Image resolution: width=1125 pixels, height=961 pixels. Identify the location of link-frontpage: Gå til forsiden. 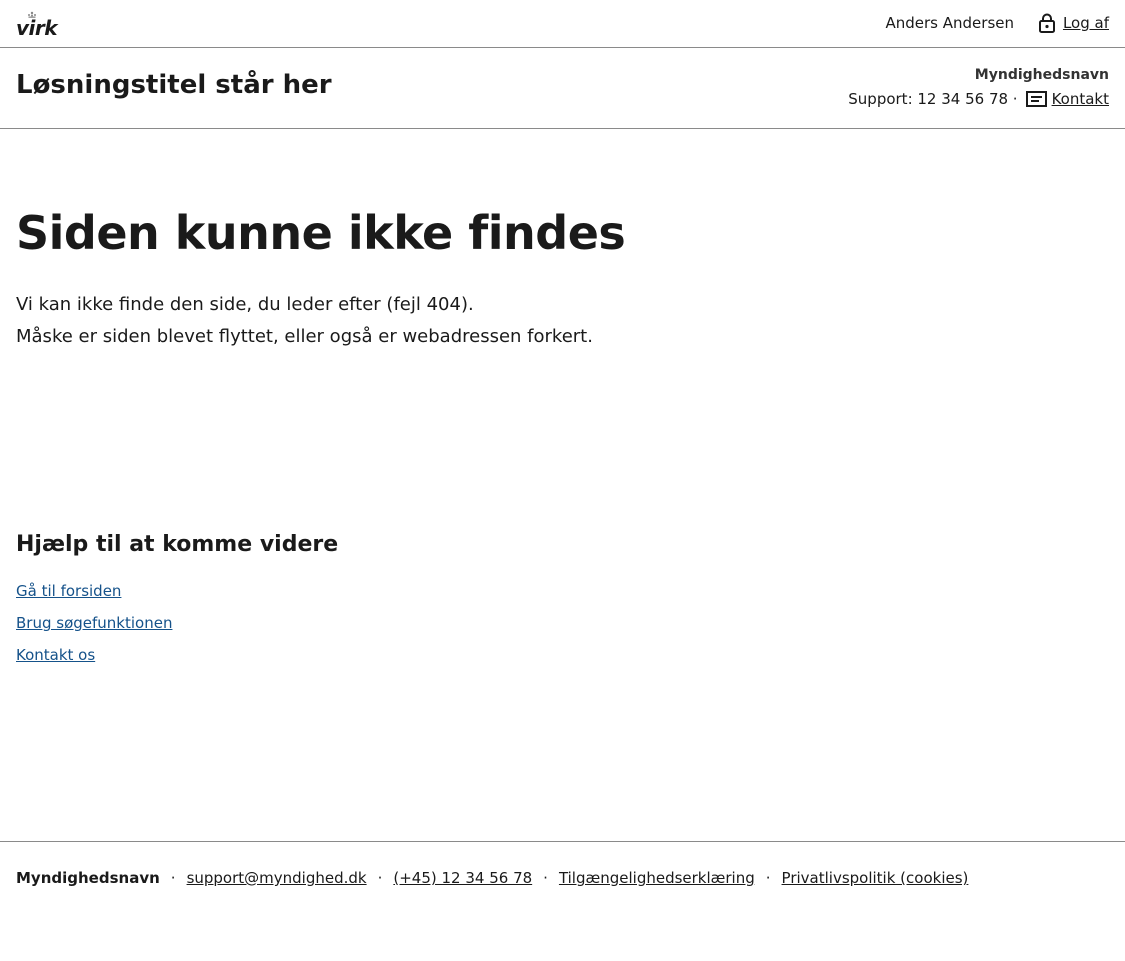
(94, 591).